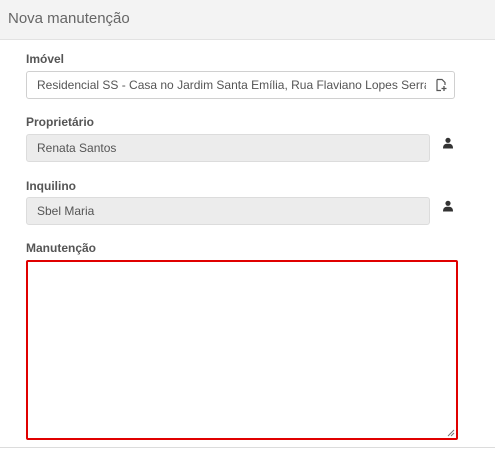  I want to click on inquilino-value: Sbel Maria, so click(66, 211).